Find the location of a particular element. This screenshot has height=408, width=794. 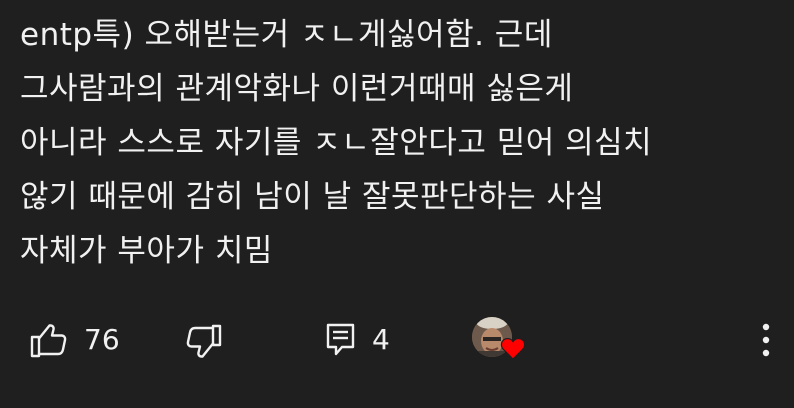

comment-line: 아니라 스스로 자기를 ㅈㄴ잘안다고 믿어 의심치 is located at coordinates (336, 143).